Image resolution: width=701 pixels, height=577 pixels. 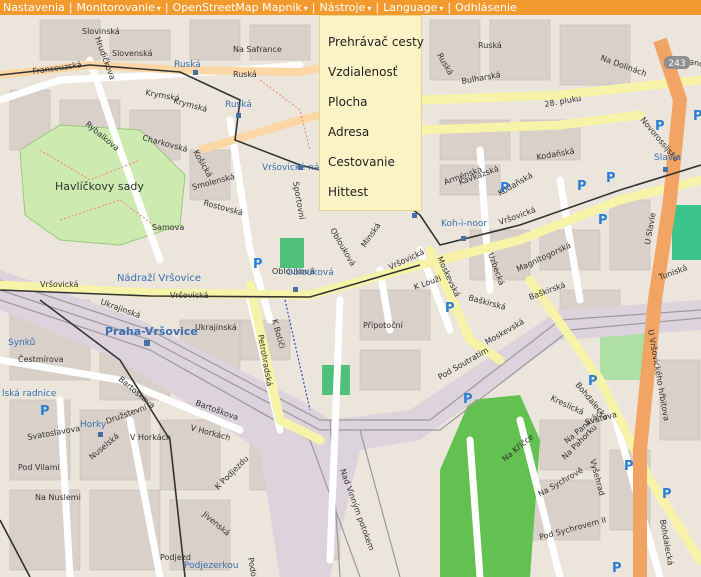 What do you see at coordinates (361, 162) in the screenshot?
I see `dropdown-item-travel: Cestovanie` at bounding box center [361, 162].